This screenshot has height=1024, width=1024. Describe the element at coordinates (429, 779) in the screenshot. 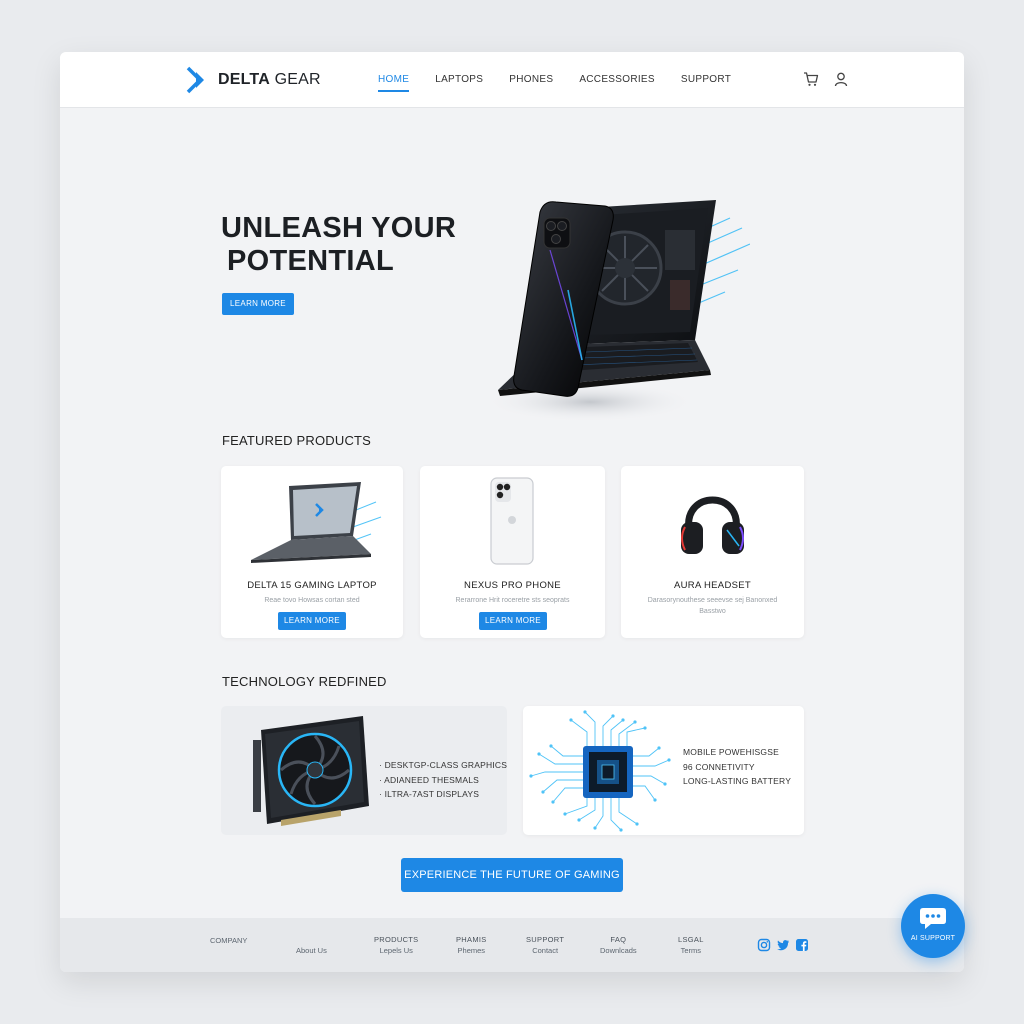

I see `feature-item: · ADIANEED THESMALS` at that location.